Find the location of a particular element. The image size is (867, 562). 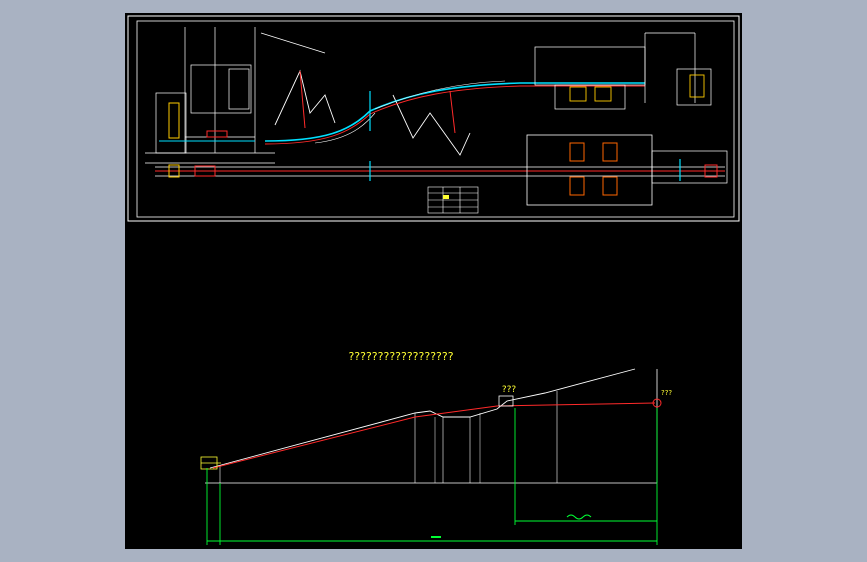

dimension-lines is located at coordinates (432, 476).